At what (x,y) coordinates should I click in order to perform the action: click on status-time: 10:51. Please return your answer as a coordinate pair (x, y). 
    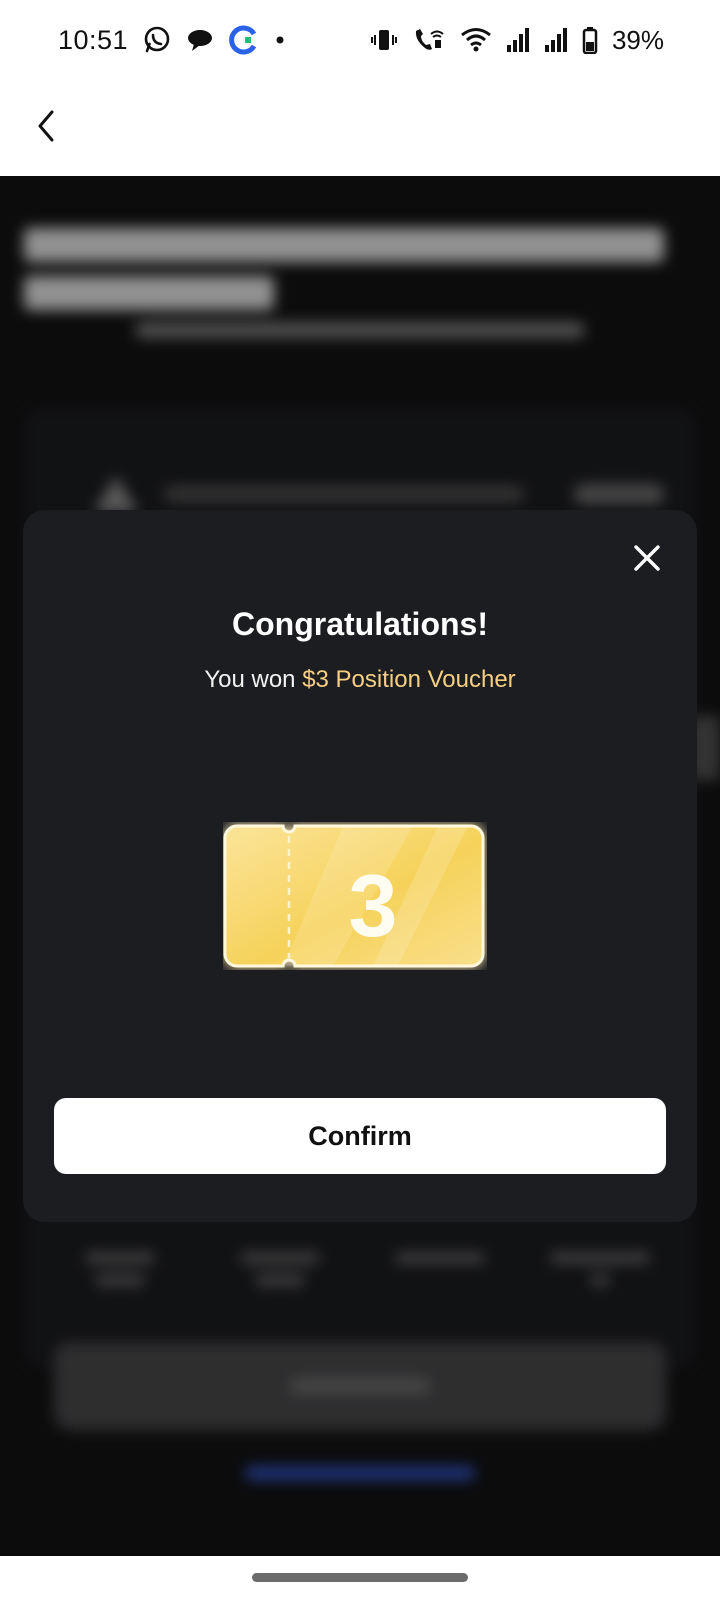
    Looking at the image, I should click on (93, 39).